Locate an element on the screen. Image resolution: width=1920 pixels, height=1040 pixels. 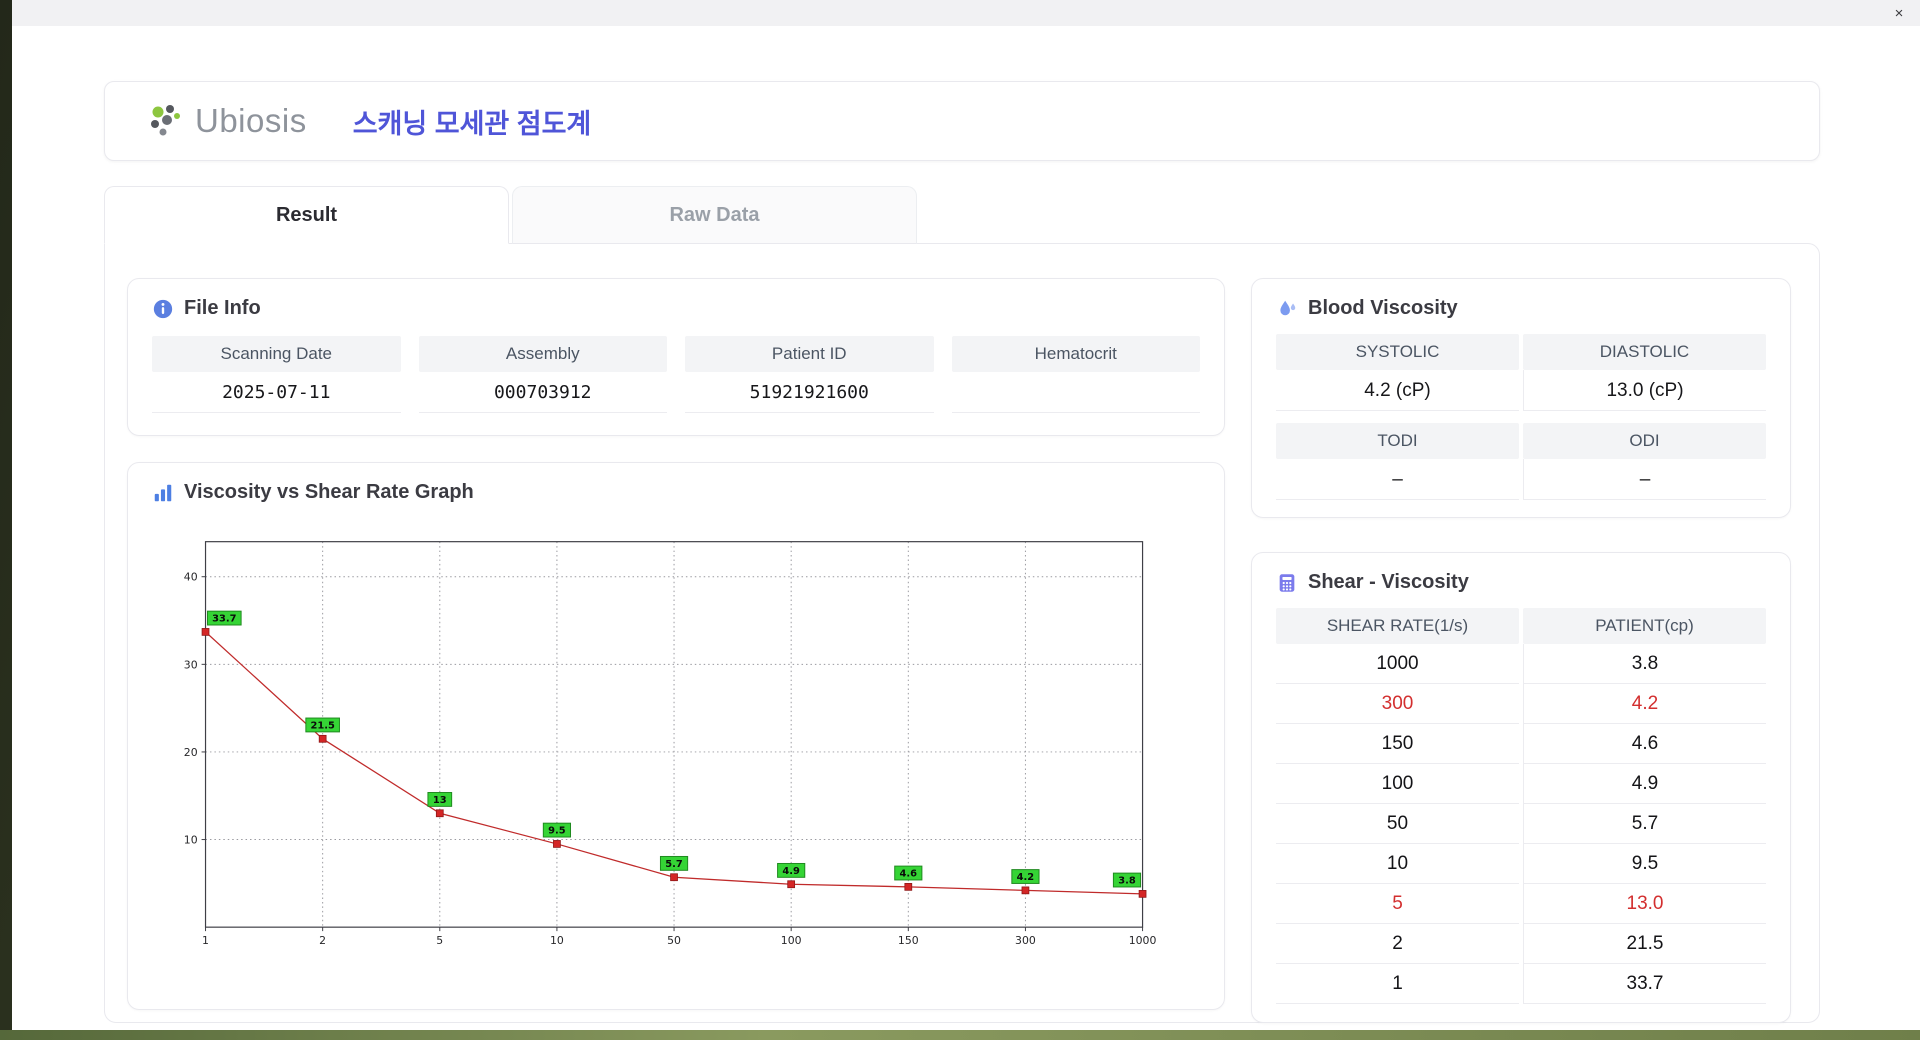
shear-rate-cell: 2 is located at coordinates (1397, 944).